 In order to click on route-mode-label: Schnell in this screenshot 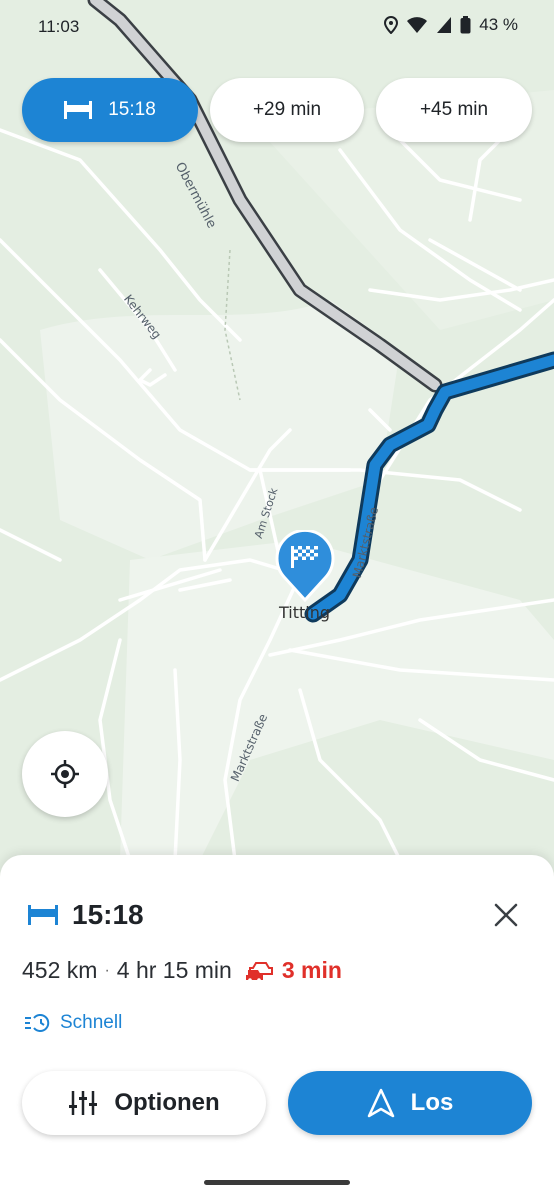, I will do `click(91, 1022)`.